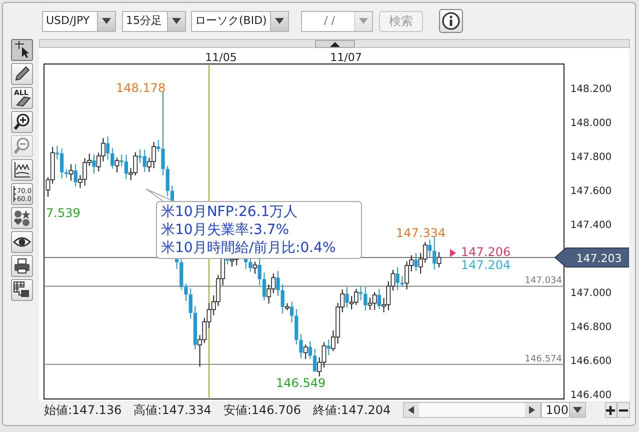 This screenshot has height=432, width=639. I want to click on price-tick: 148.000, so click(591, 123).